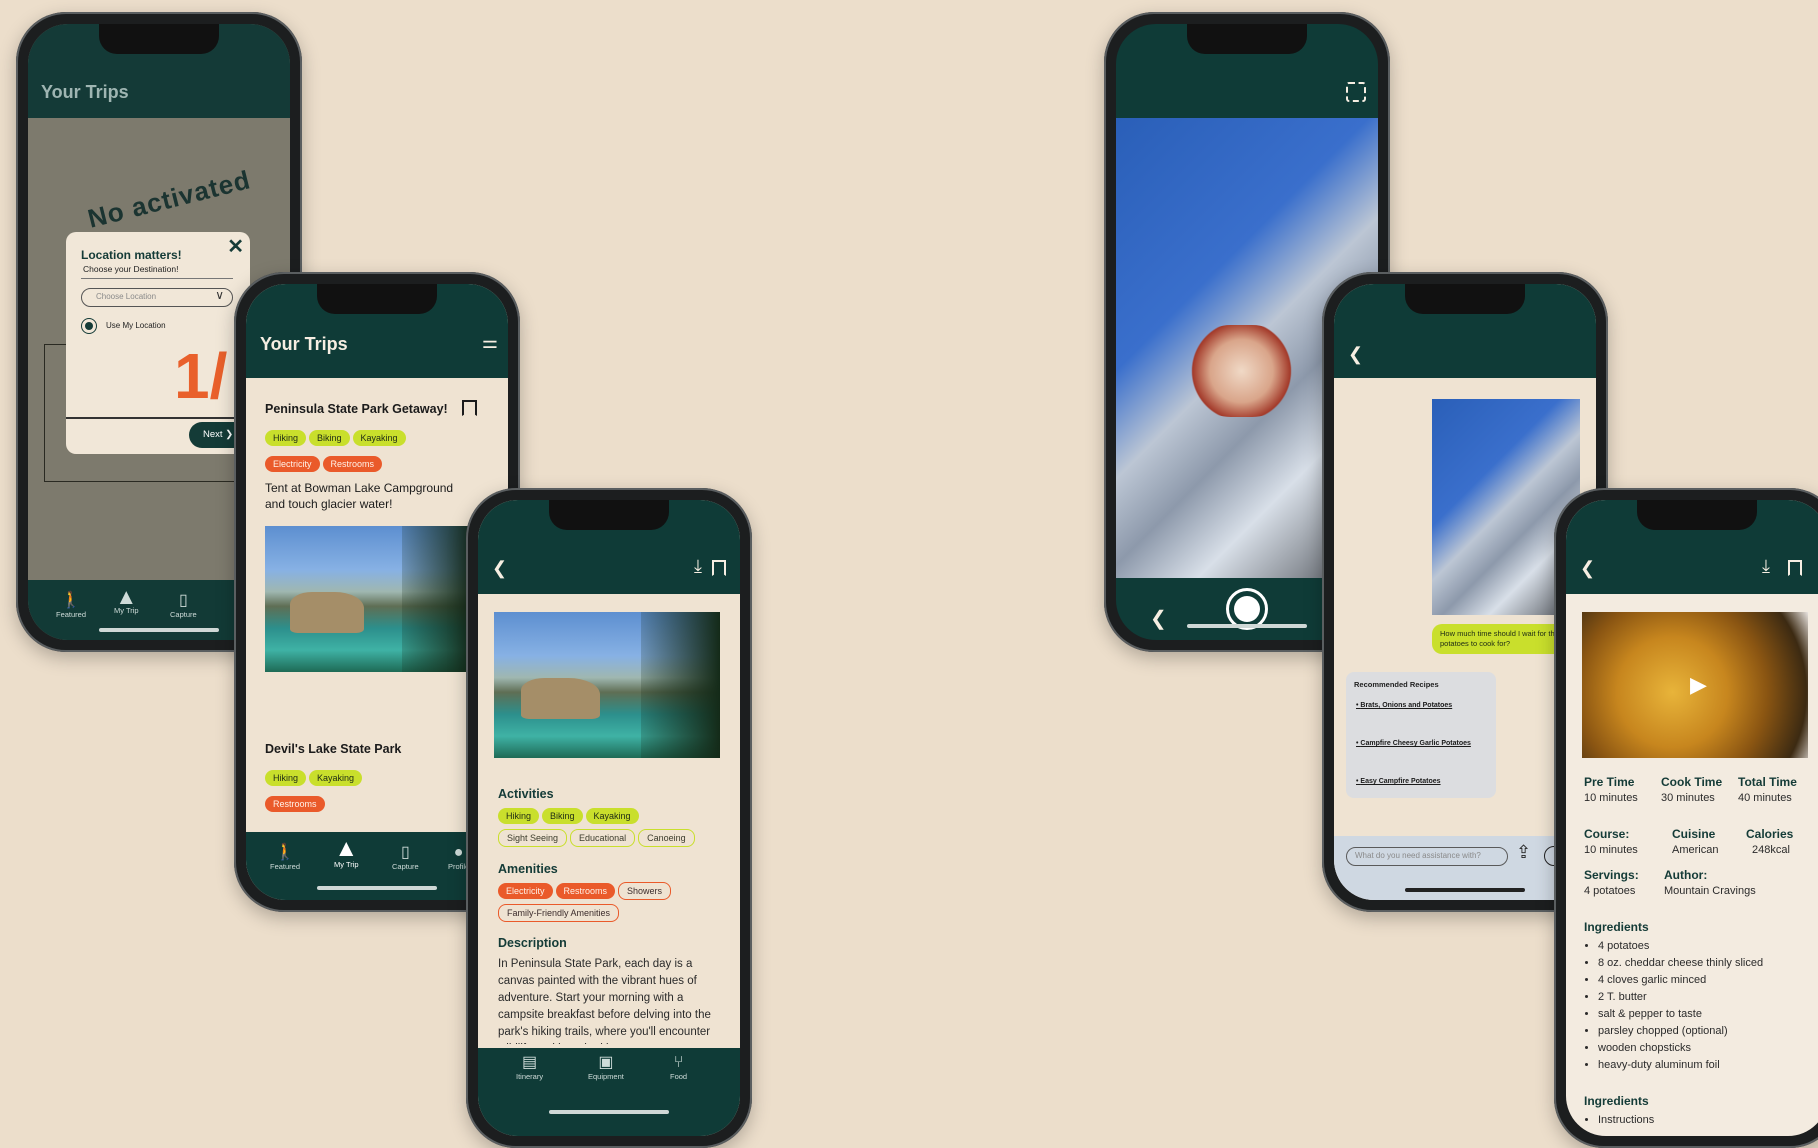 This screenshot has height=1148, width=1818. What do you see at coordinates (1413, 743) in the screenshot?
I see `recipe-link: • Campfire Cheesy Garlic Potatoes` at bounding box center [1413, 743].